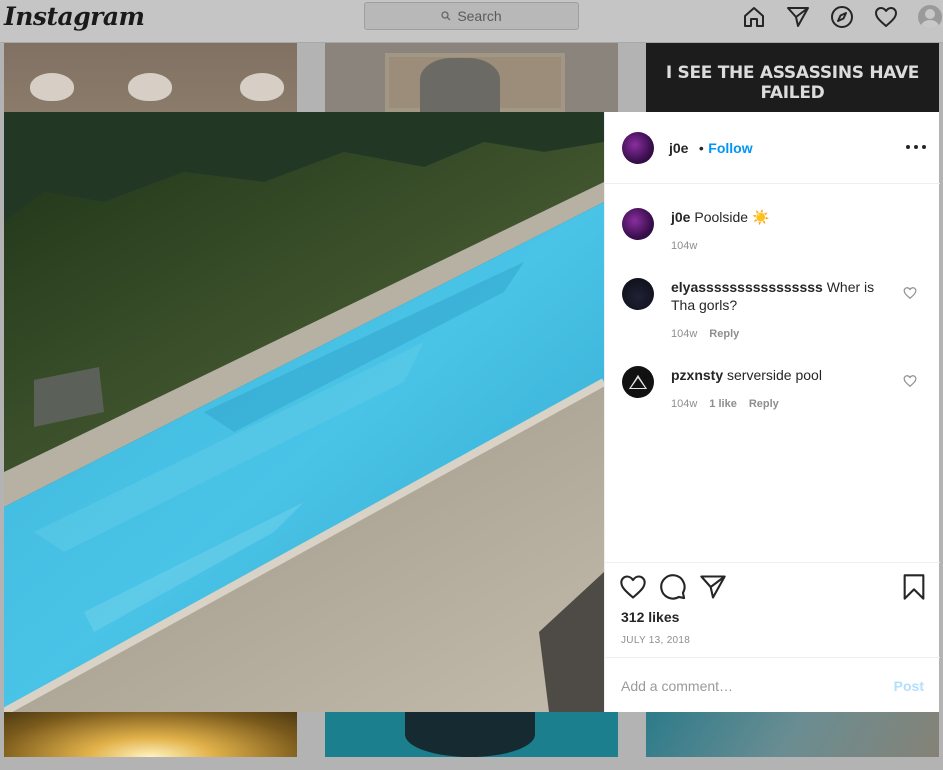 The image size is (943, 770). I want to click on comment-body: serverside pool, so click(774, 375).